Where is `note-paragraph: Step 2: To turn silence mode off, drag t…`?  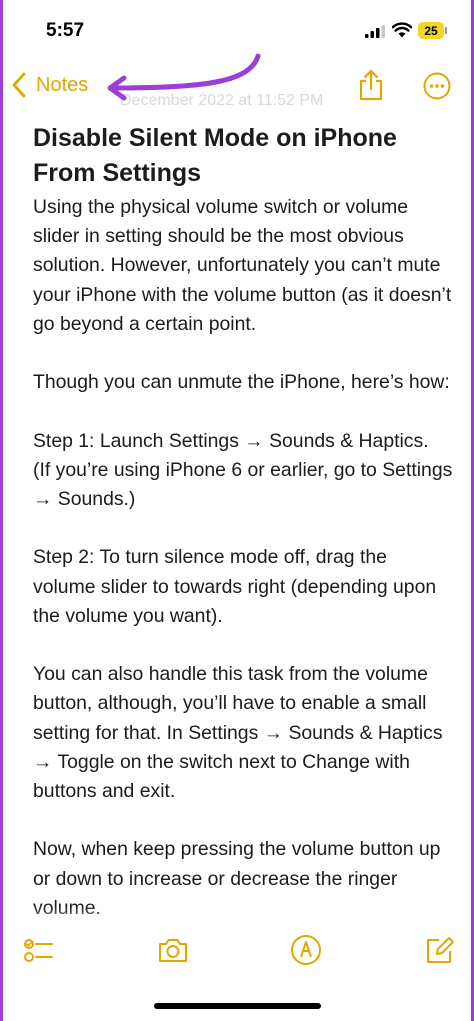
note-paragraph: Step 2: To turn silence mode off, drag t… is located at coordinates (235, 586).